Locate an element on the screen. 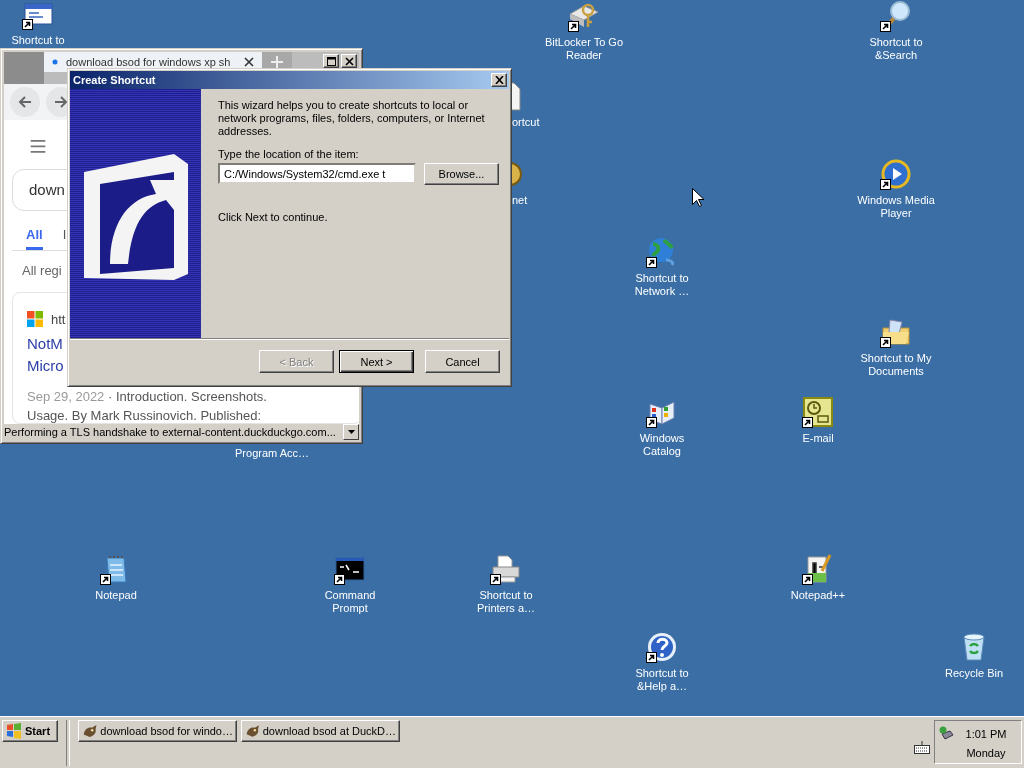 The width and height of the screenshot is (1024, 768). folder-icon is located at coordinates (896, 332).